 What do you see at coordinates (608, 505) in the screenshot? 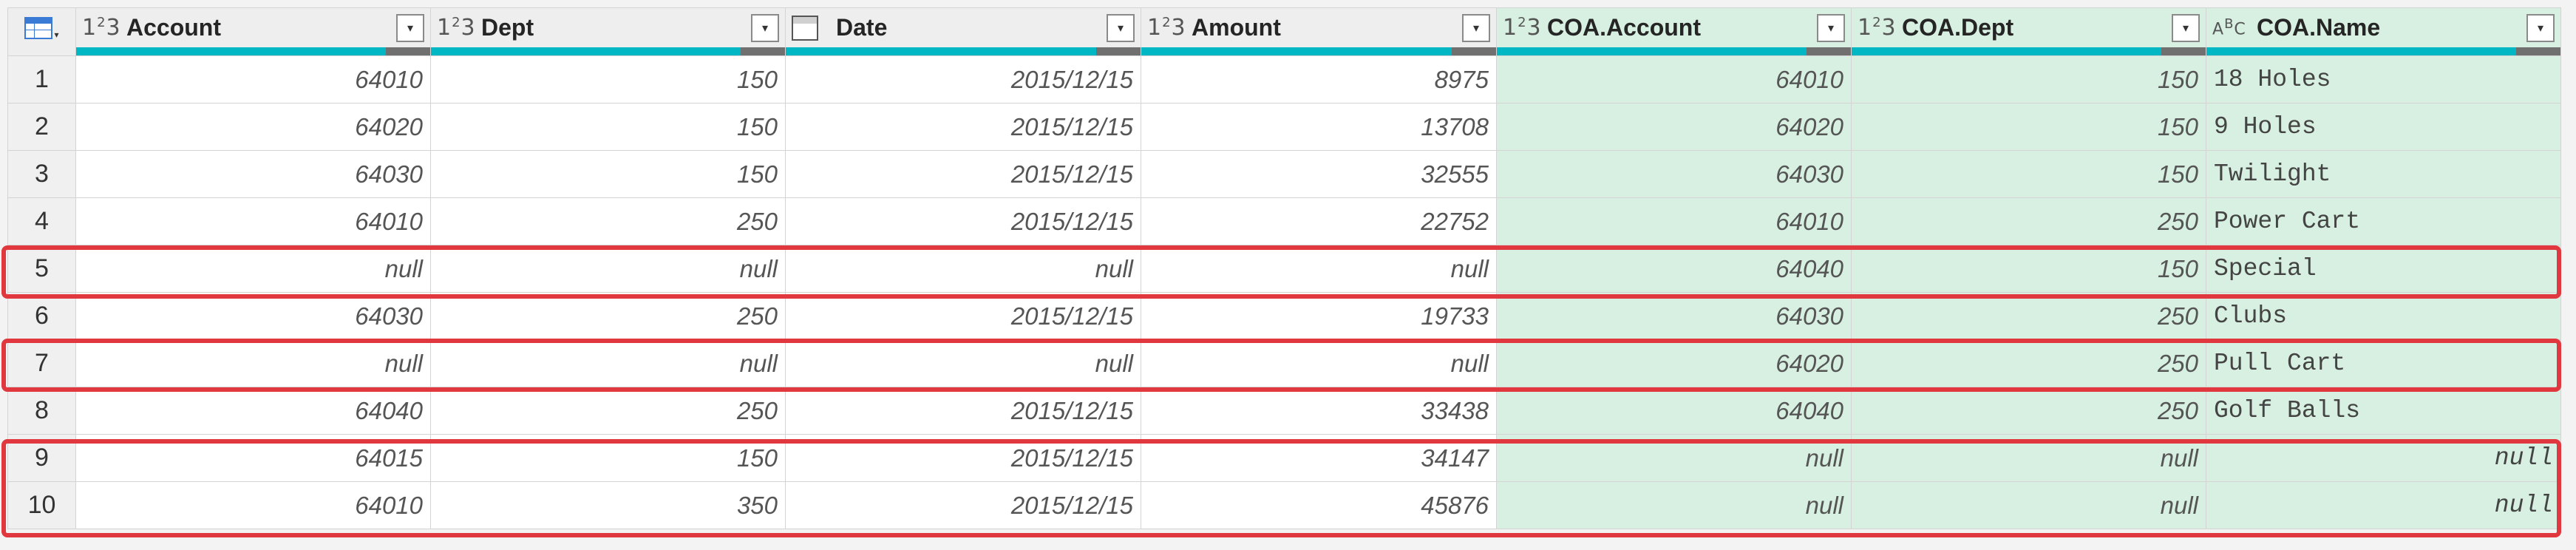
I see `table-cell: 350` at bounding box center [608, 505].